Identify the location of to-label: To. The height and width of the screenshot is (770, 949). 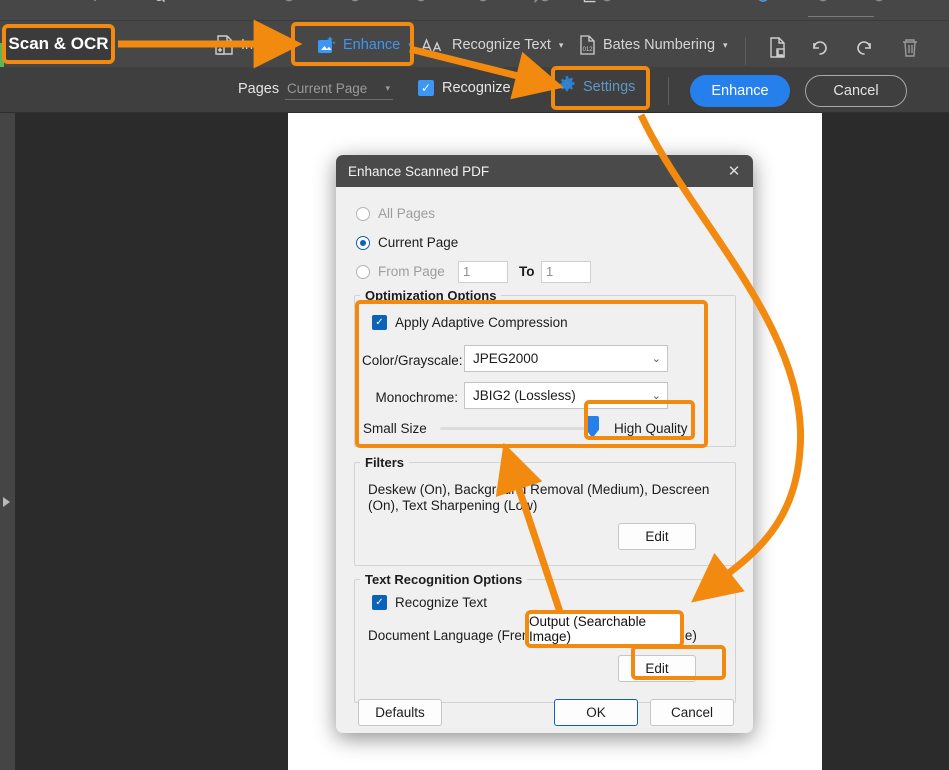
(527, 271).